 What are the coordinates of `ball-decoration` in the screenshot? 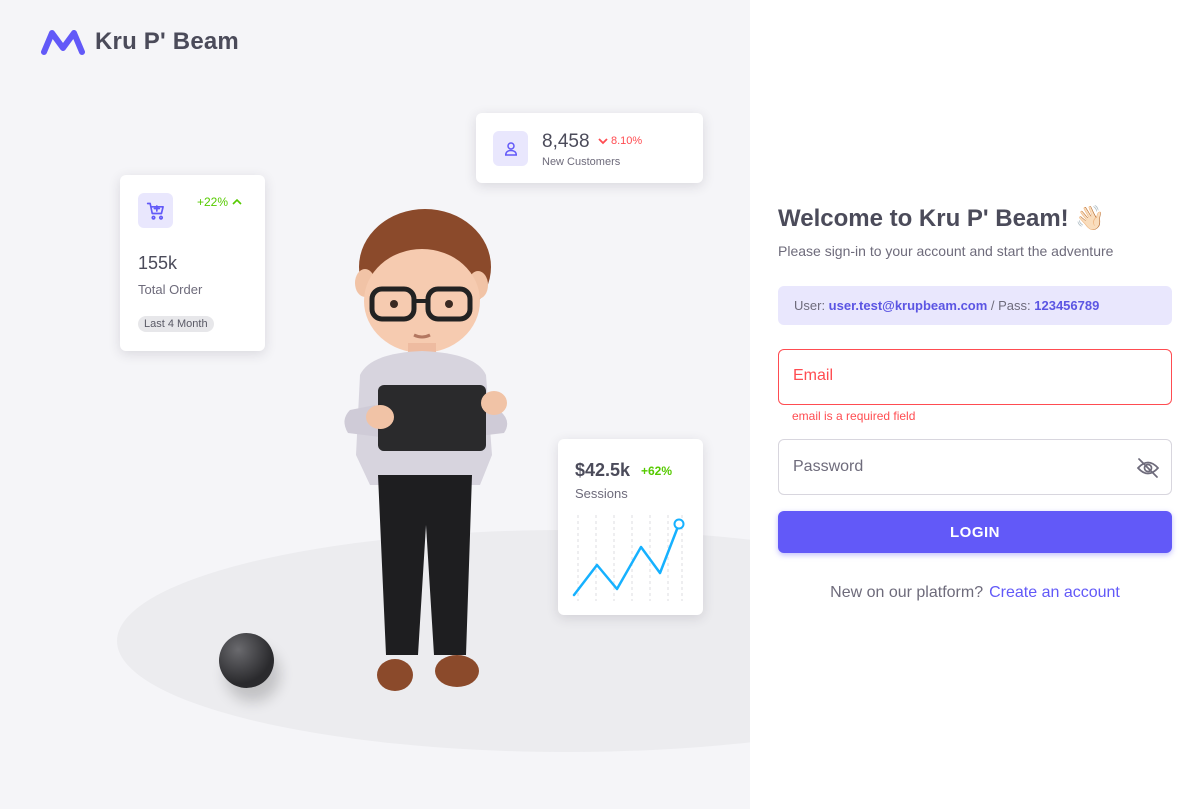 It's located at (246, 660).